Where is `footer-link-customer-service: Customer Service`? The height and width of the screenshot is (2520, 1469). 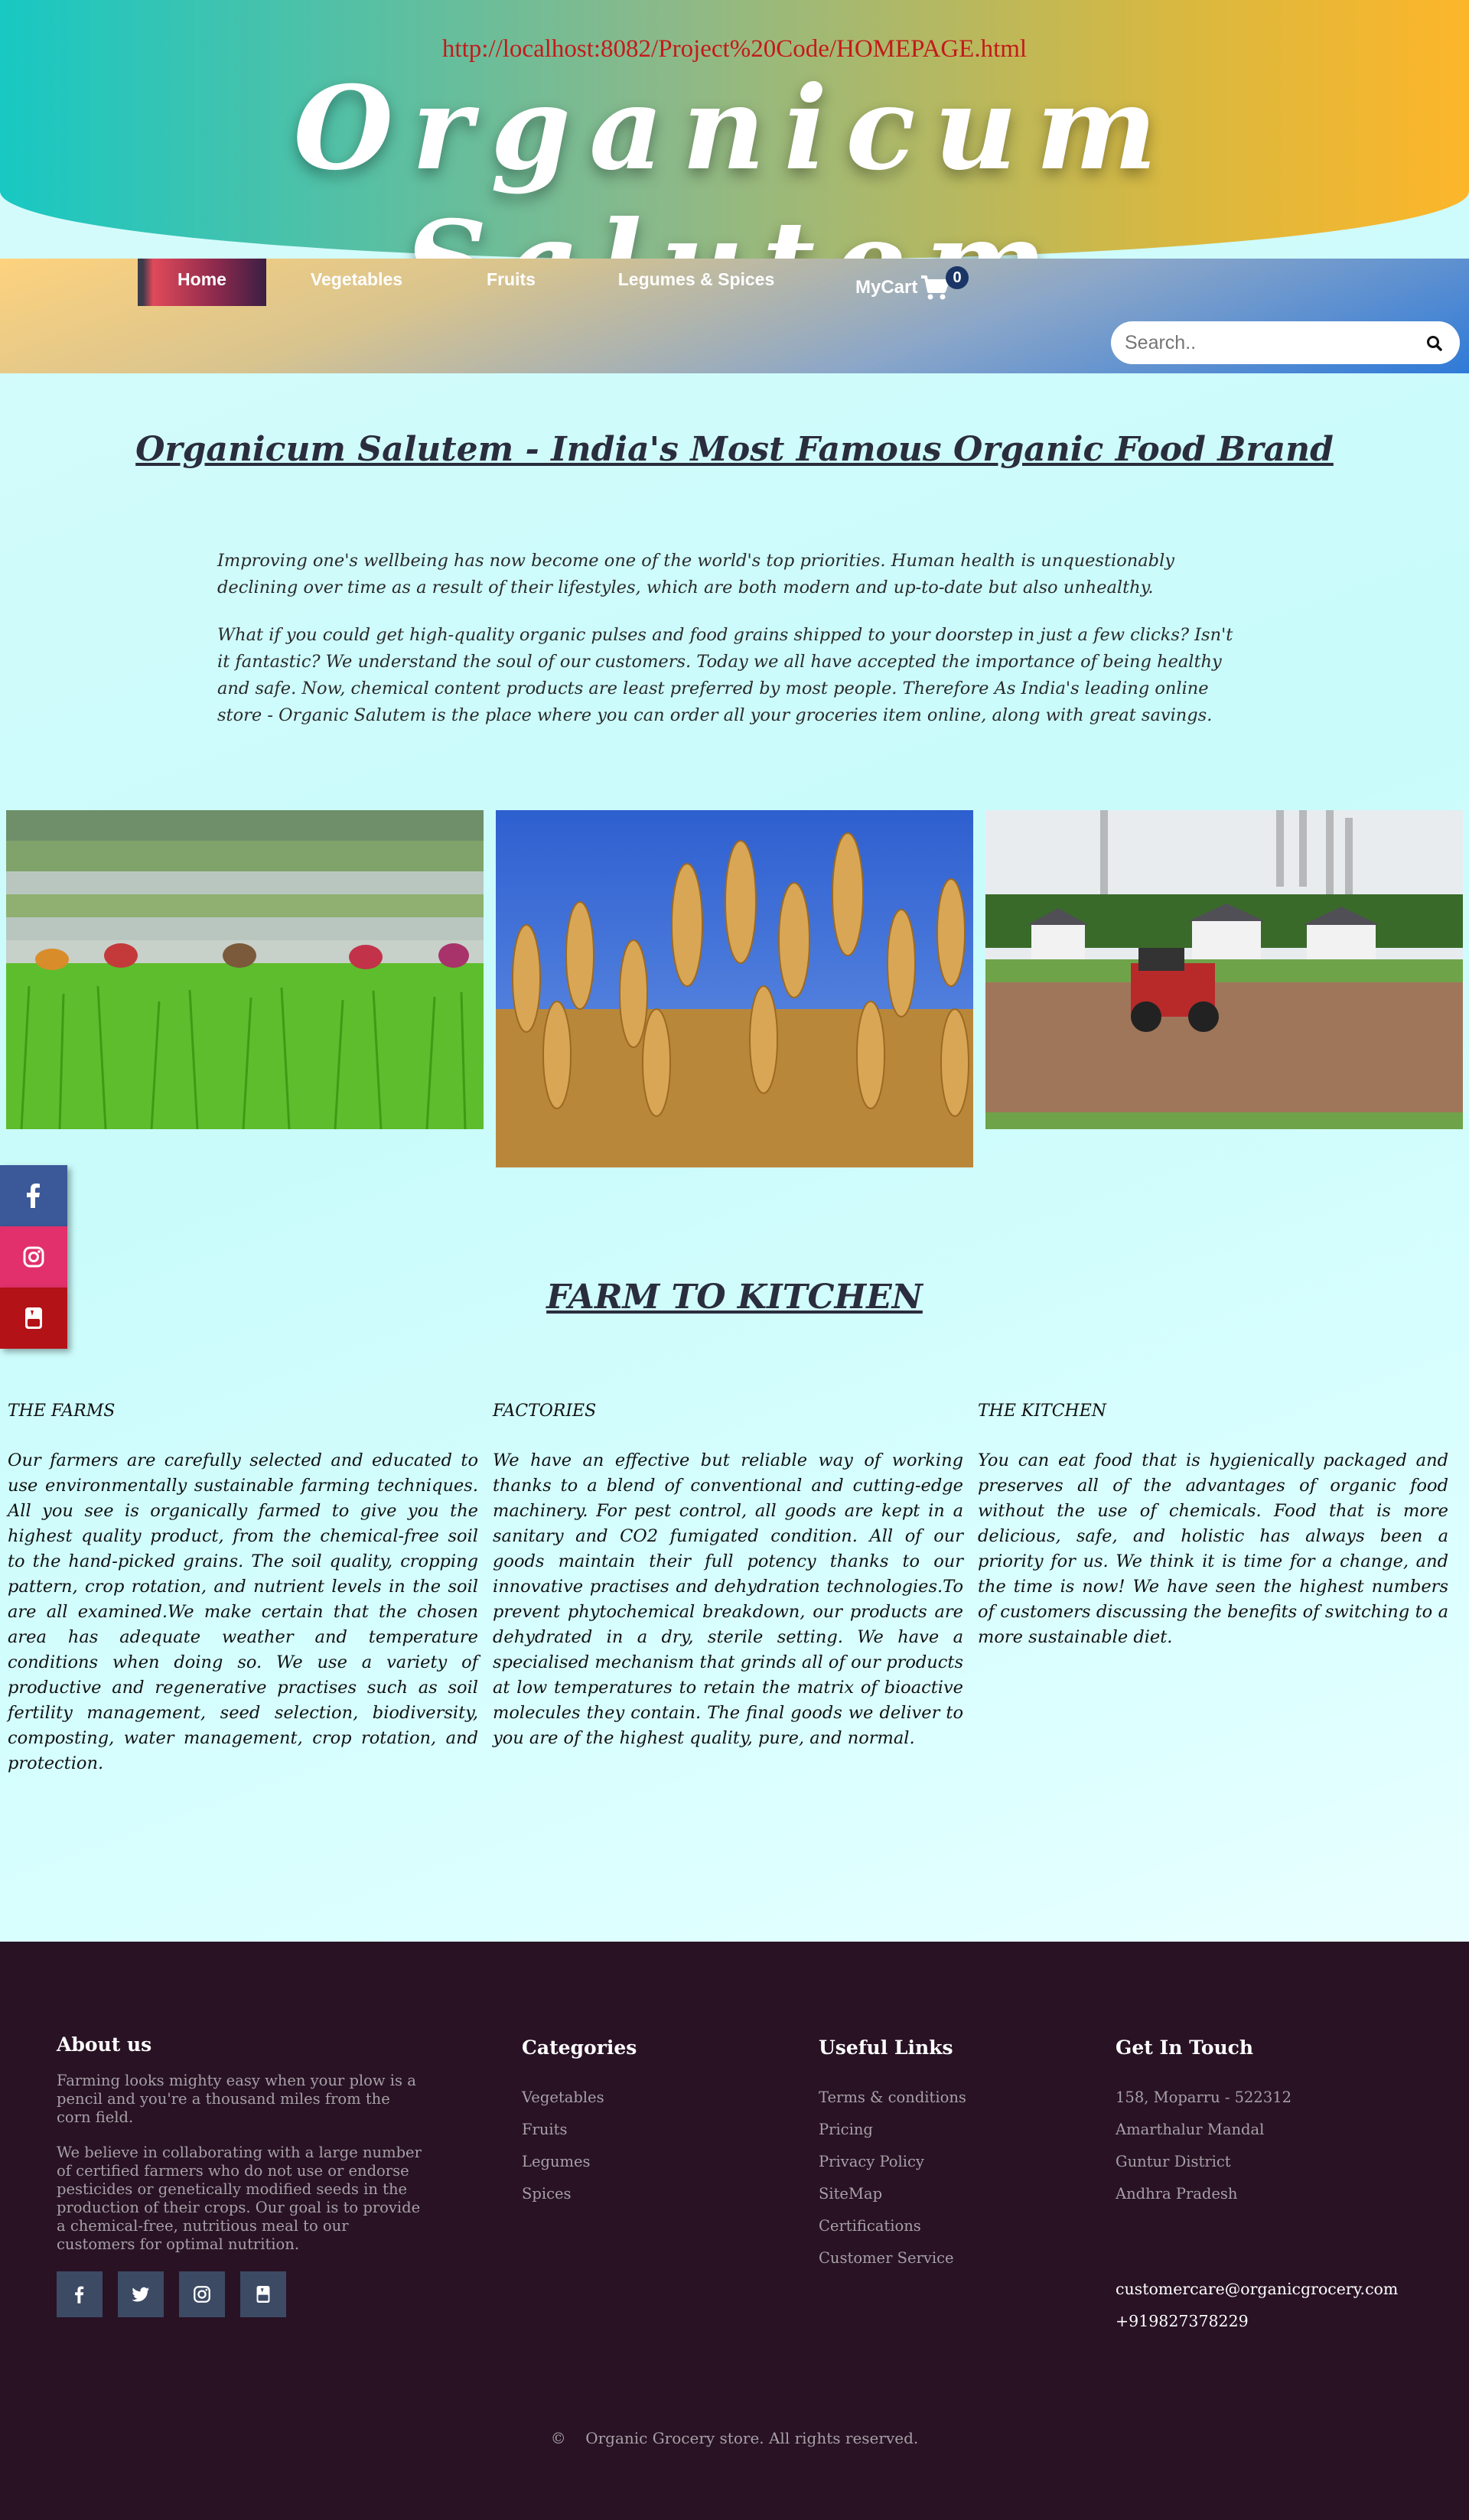
footer-link-customer-service: Customer Service is located at coordinates (887, 2258).